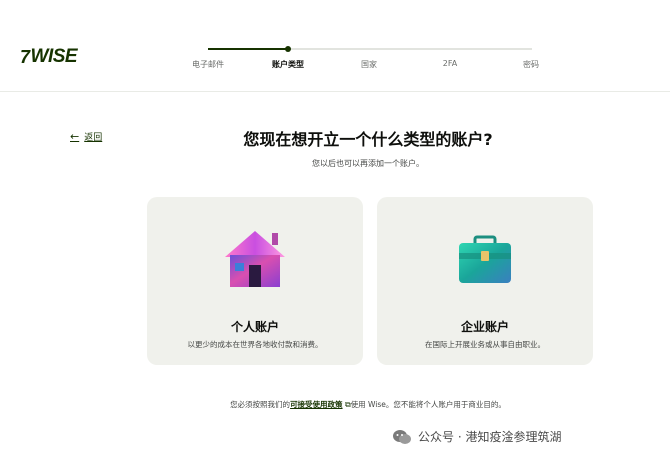  I want to click on progress-stepper: 电子邮件 账户类型 国家 2FA 密码, so click(335, 62).